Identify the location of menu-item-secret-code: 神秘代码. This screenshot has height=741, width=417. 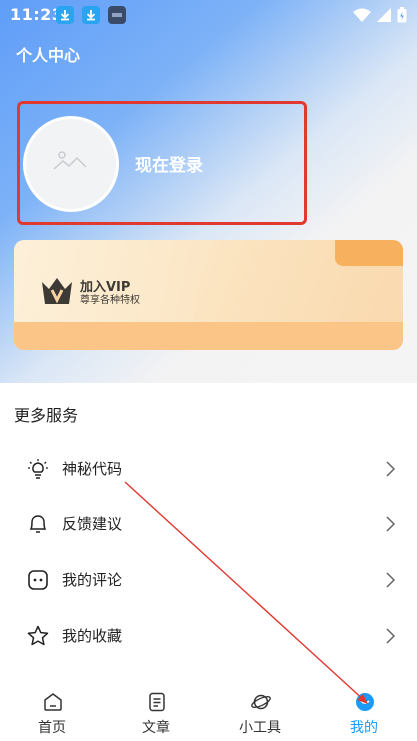
(208, 468).